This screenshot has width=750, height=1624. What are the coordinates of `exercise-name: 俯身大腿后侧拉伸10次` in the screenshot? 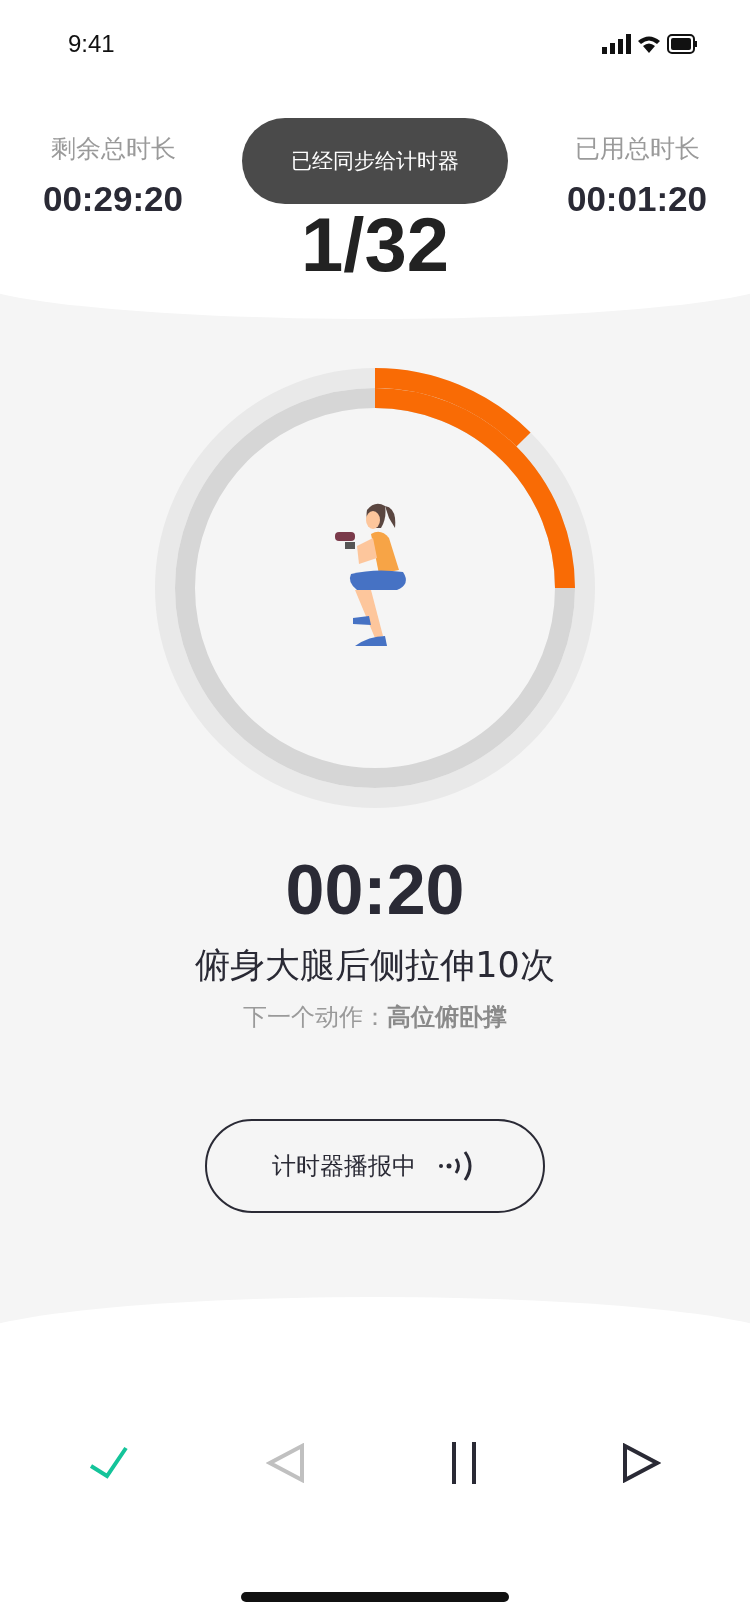 It's located at (375, 965).